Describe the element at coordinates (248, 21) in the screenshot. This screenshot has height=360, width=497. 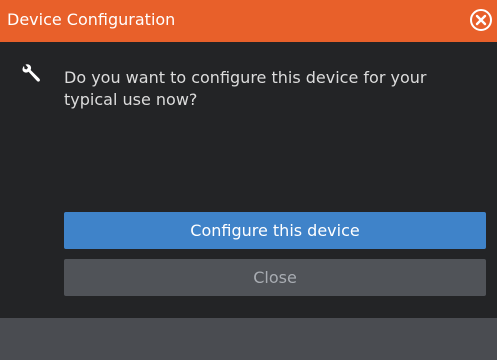
I see `dialog-titlebar: Device Configuration` at that location.